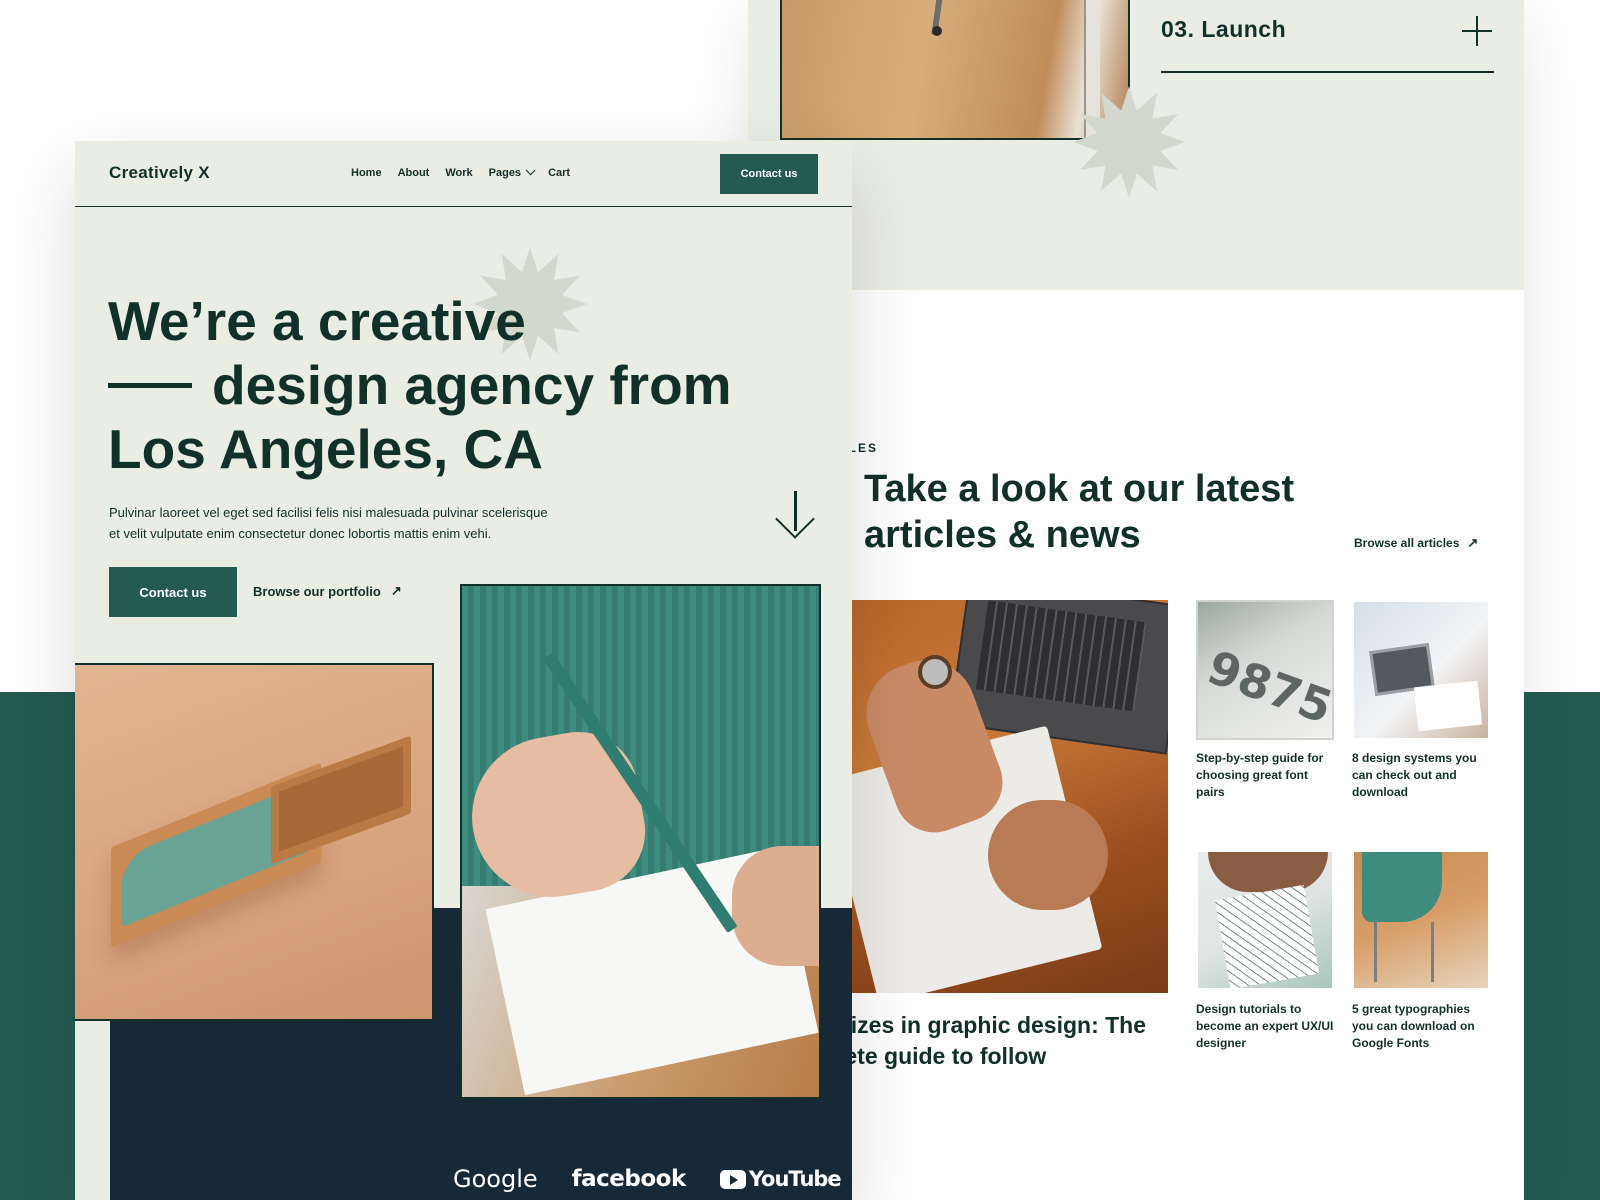  I want to click on browse-all-articles-link: Browse all articles ↗, so click(1416, 543).